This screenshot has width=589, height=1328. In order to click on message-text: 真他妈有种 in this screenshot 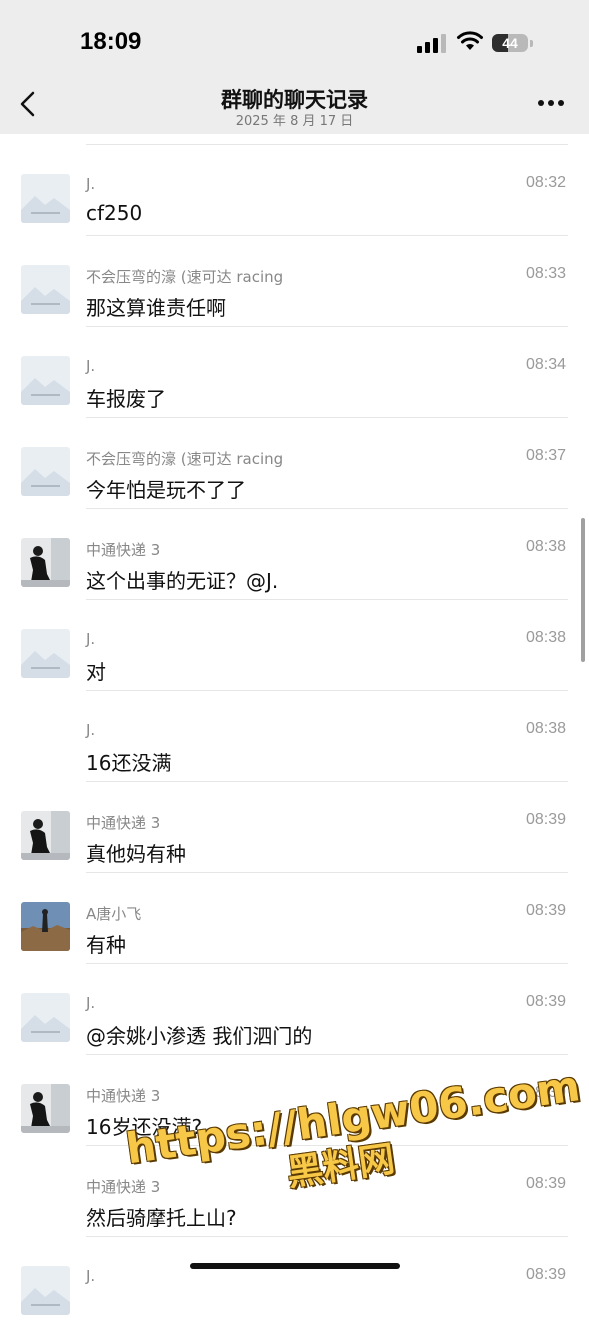, I will do `click(136, 854)`.